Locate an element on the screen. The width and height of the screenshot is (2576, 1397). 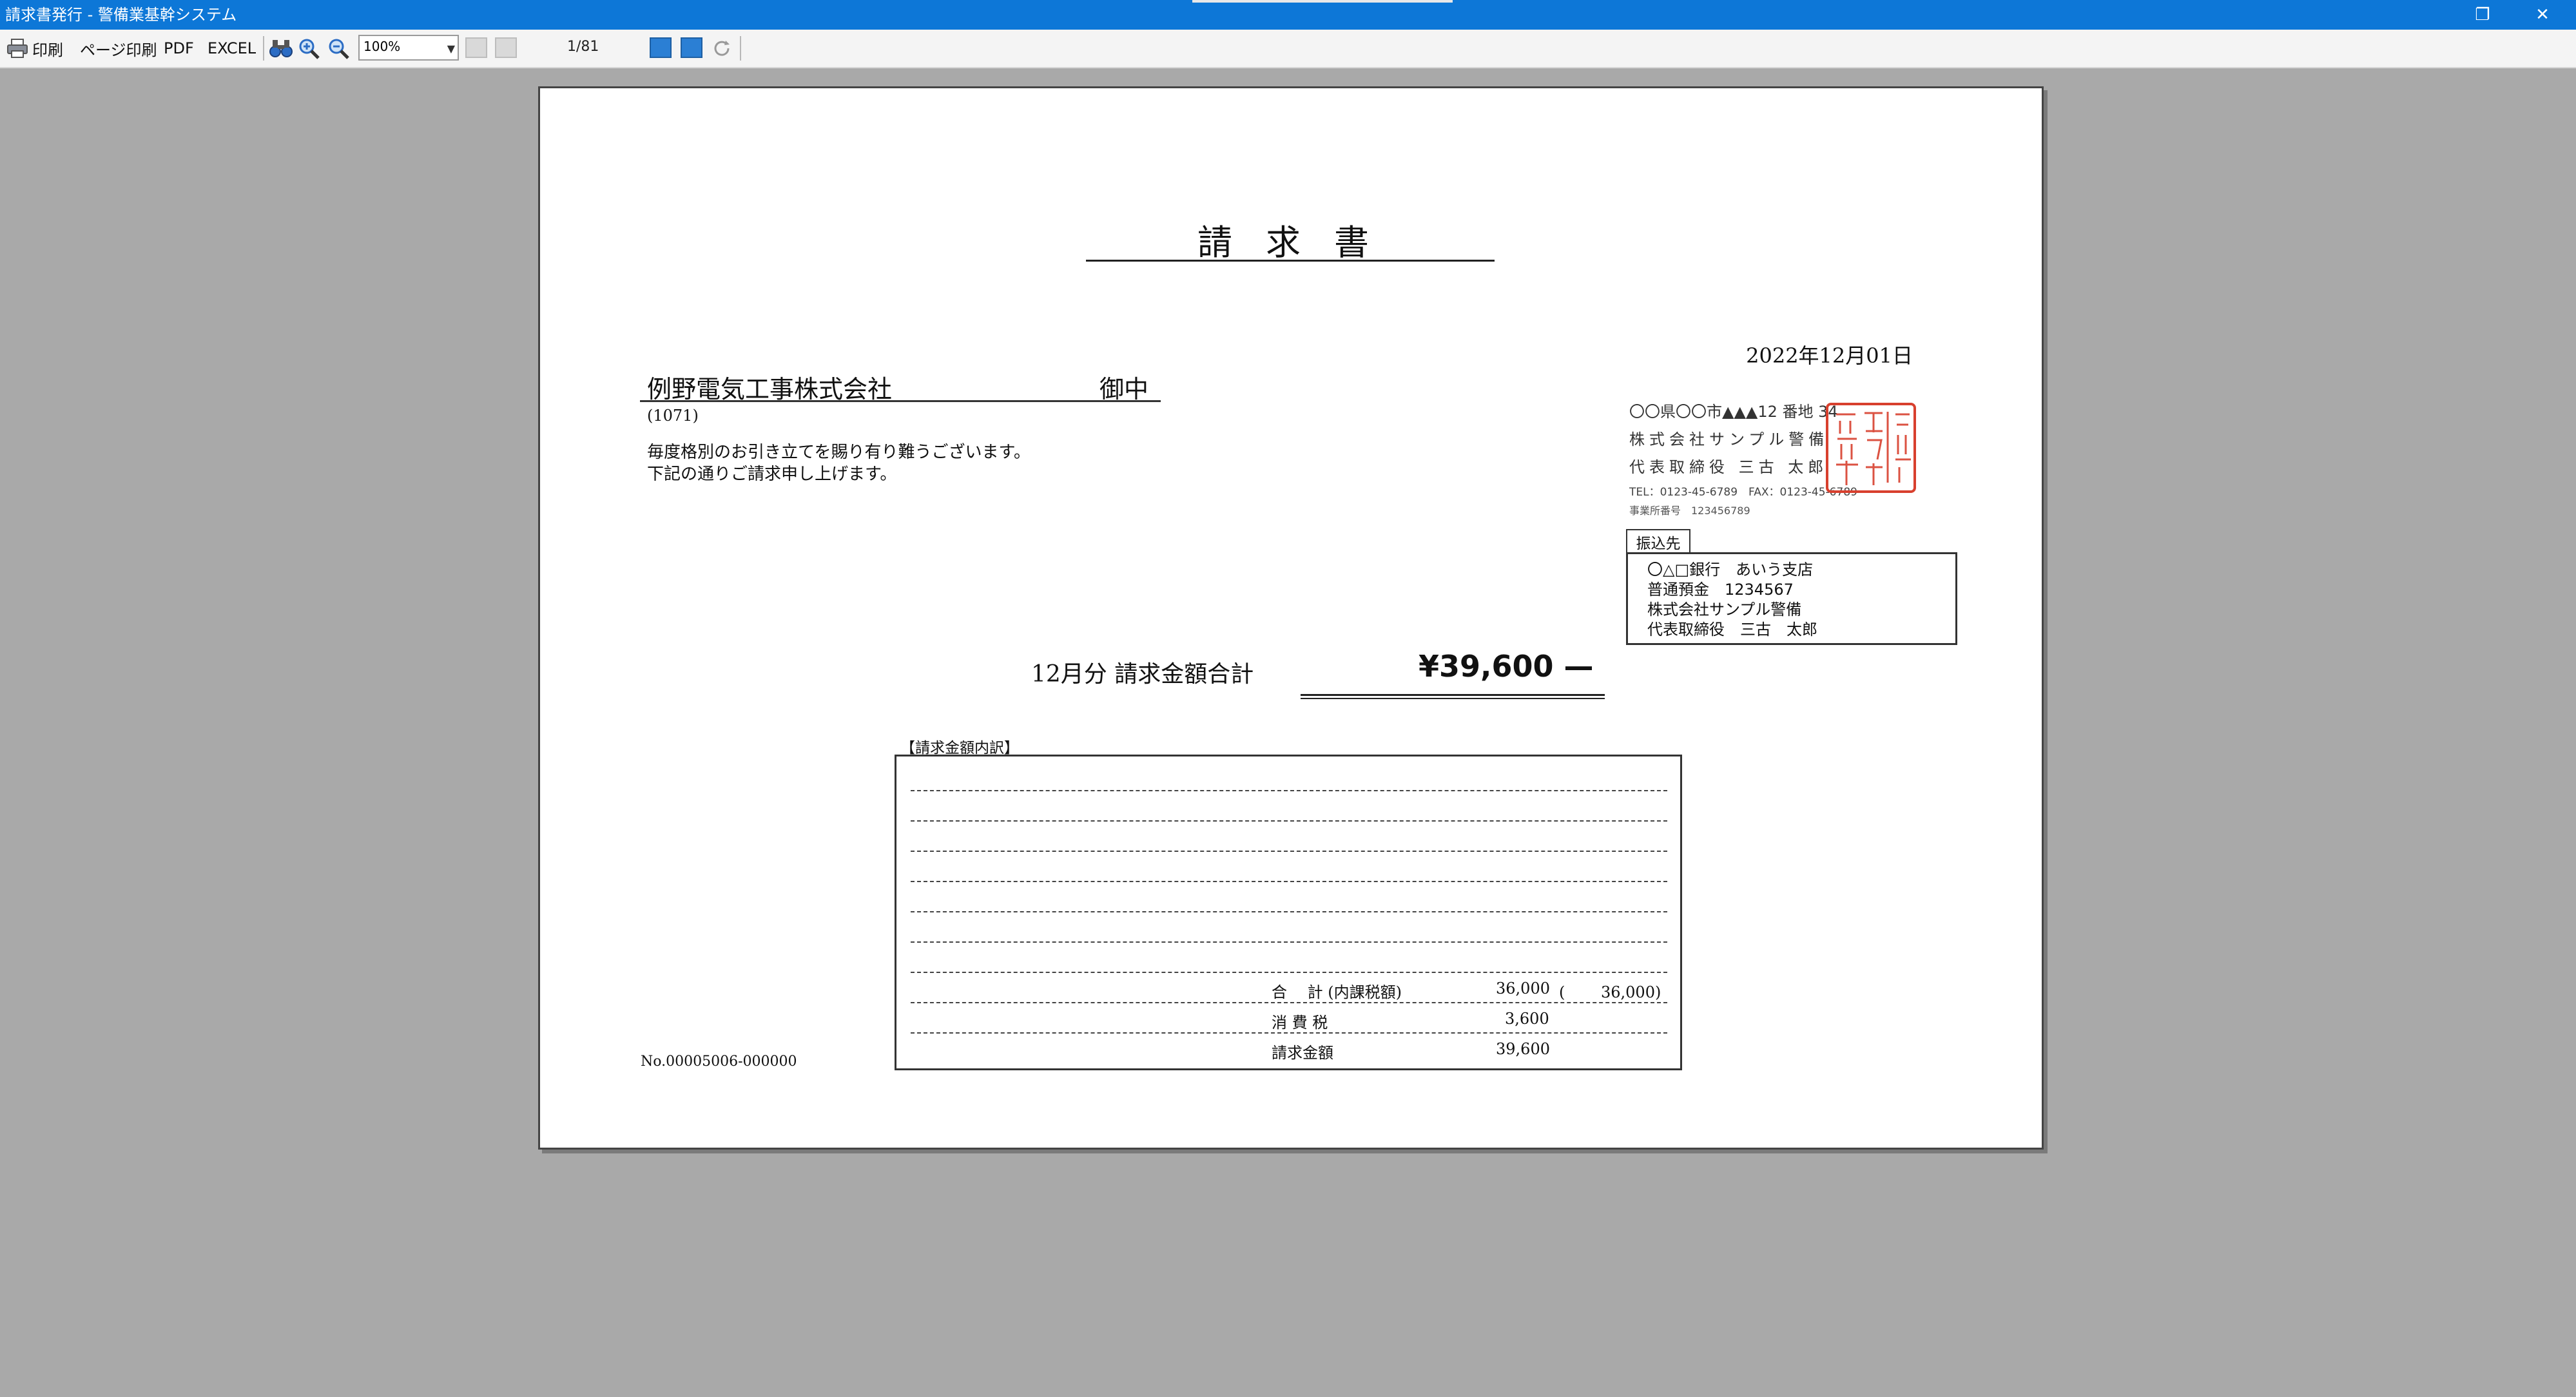
invoice-date: 2022年12月01日 is located at coordinates (1829, 355).